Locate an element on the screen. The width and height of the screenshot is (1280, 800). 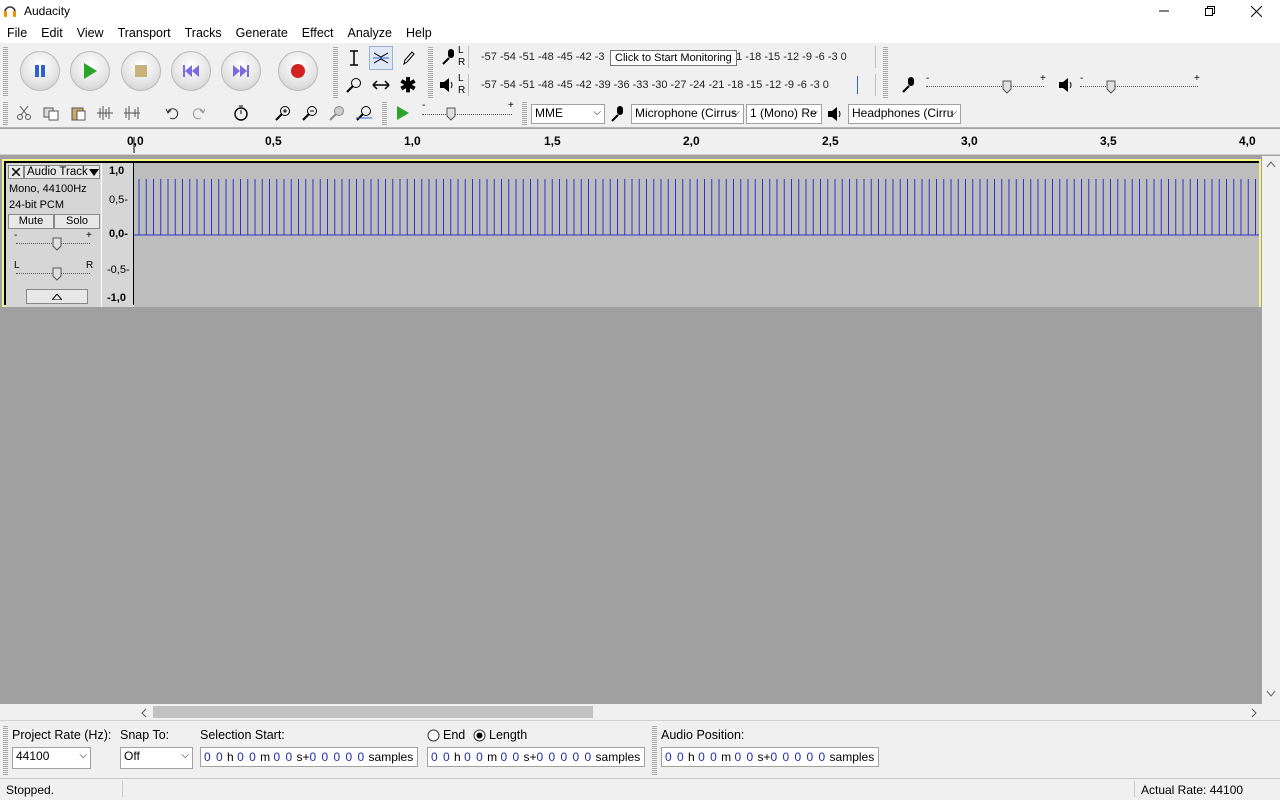
audio-host-select: MME ⌵ is located at coordinates (568, 114).